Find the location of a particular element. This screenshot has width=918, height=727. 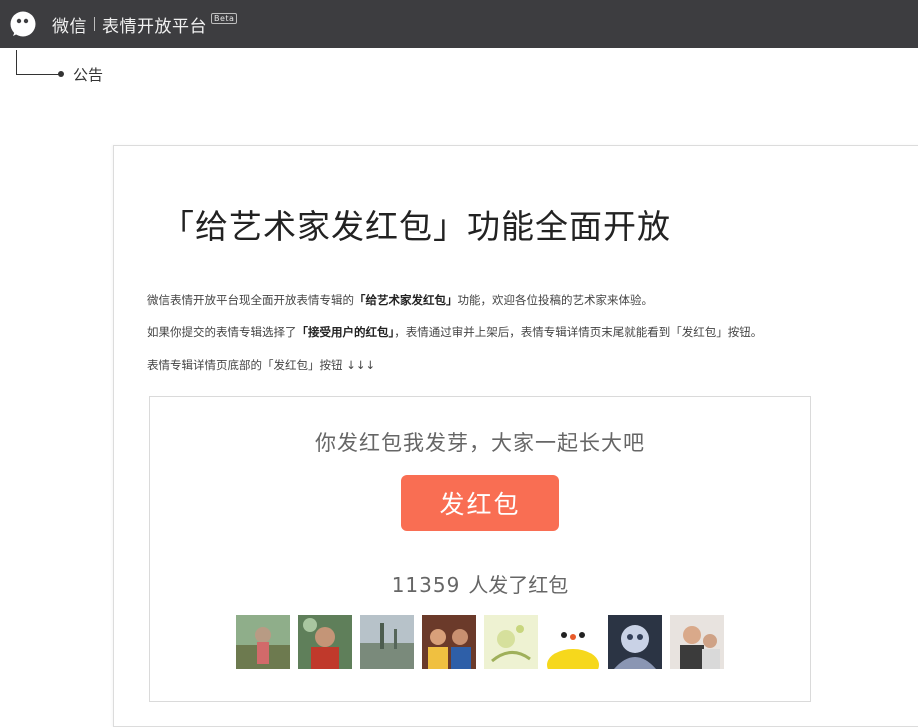

announcement-title: 「给艺术家发红包」功能全面开放 is located at coordinates (416, 226).